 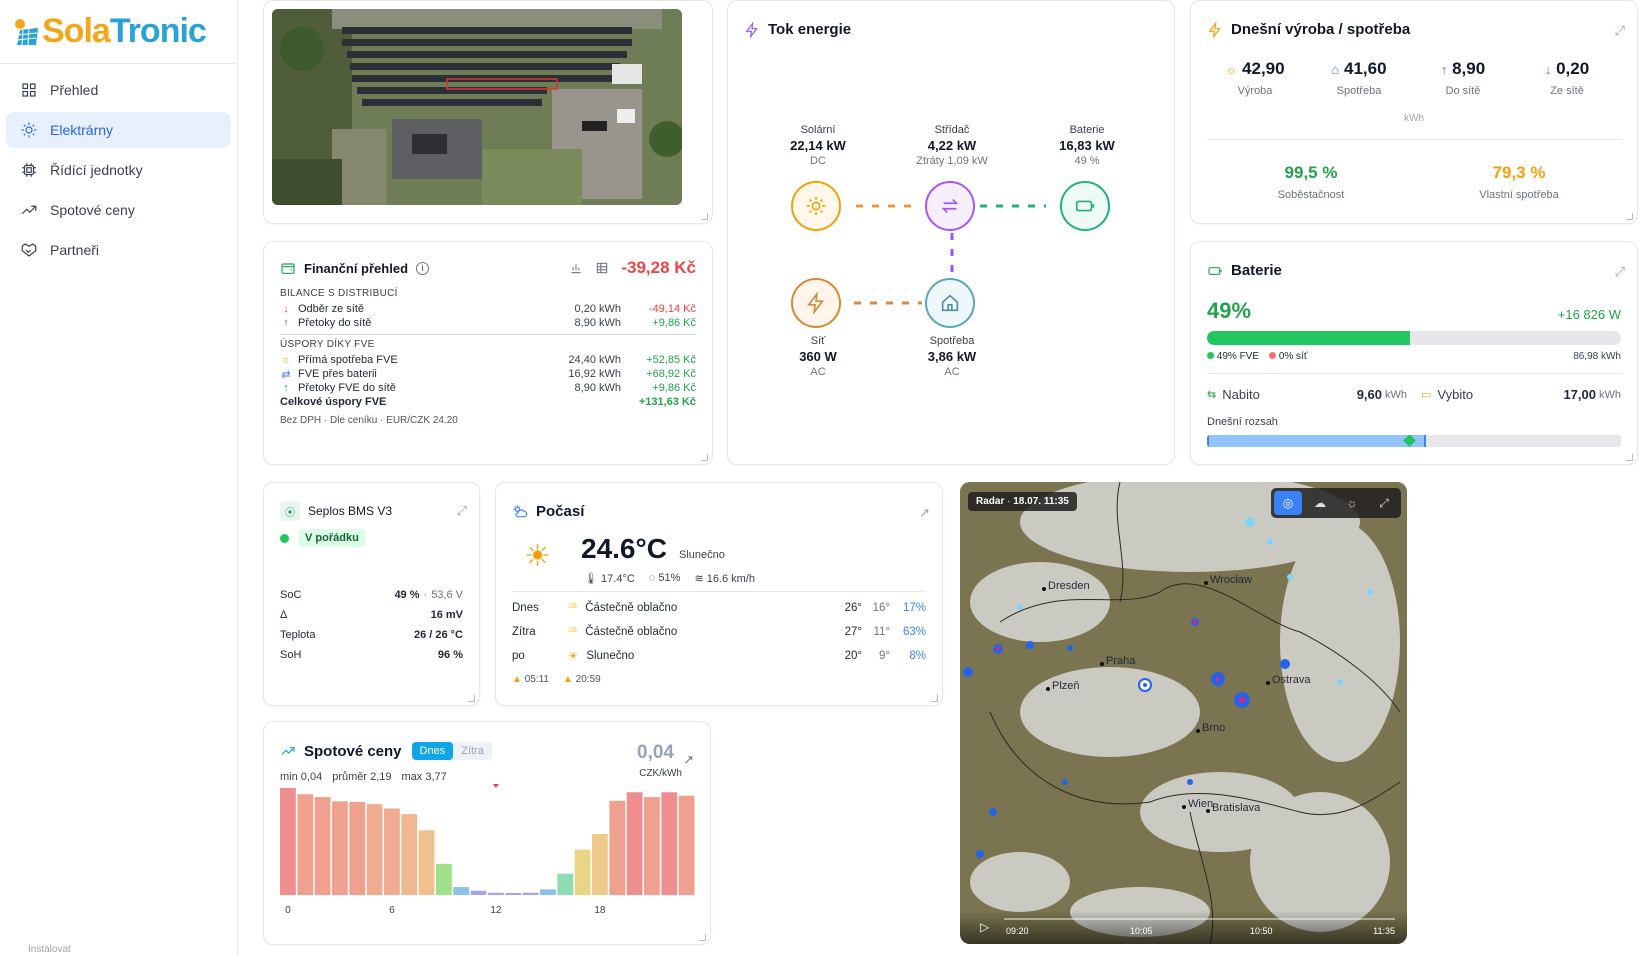 I want to click on timeline-label: 11:35, so click(x=1384, y=931).